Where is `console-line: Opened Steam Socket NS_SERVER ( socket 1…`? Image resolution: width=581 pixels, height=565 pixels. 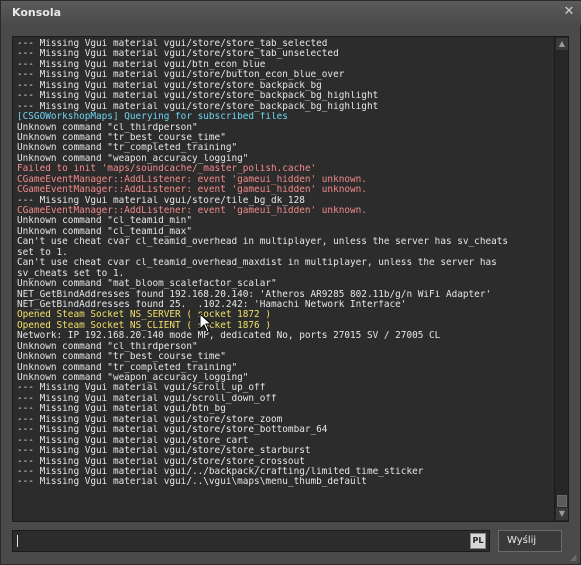 console-line: Opened Steam Socket NS_SERVER ( socket 1… is located at coordinates (144, 315).